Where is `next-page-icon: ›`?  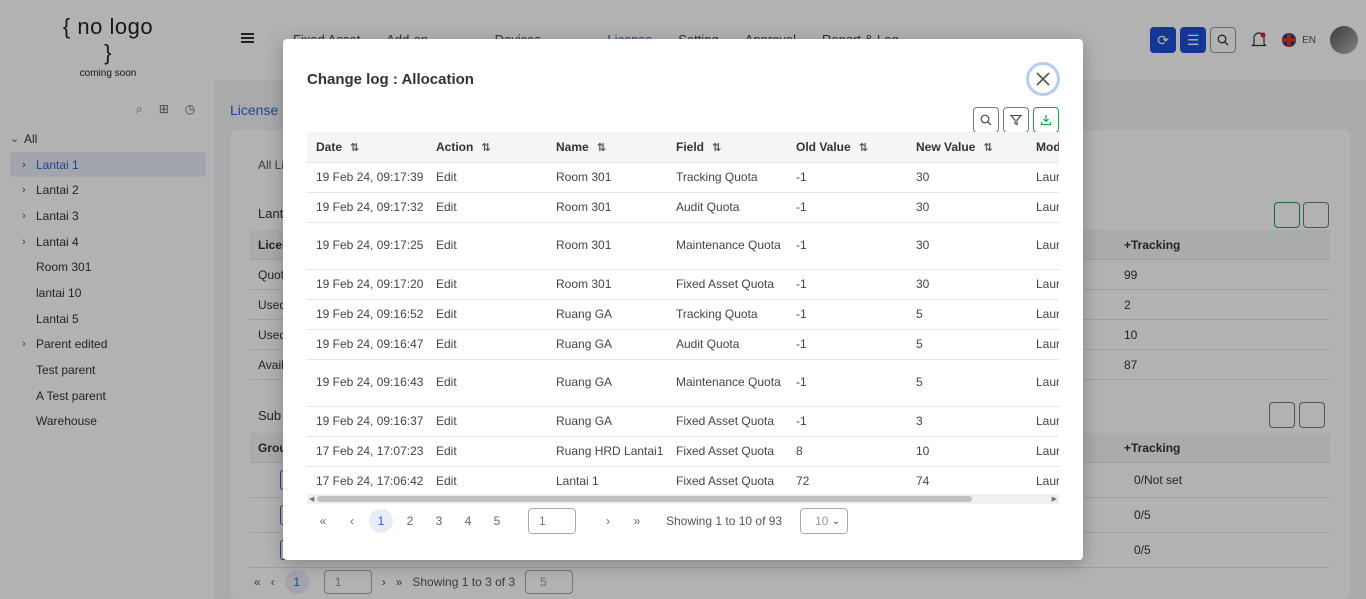 next-page-icon: › is located at coordinates (608, 521).